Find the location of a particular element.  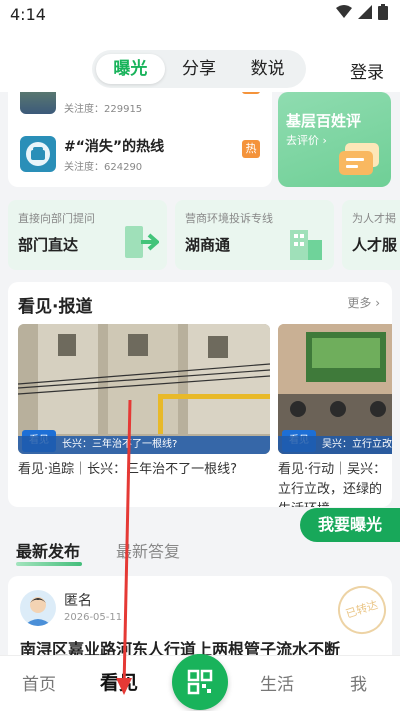

segment-tabs: 曝光 分享 数说 is located at coordinates (199, 69).